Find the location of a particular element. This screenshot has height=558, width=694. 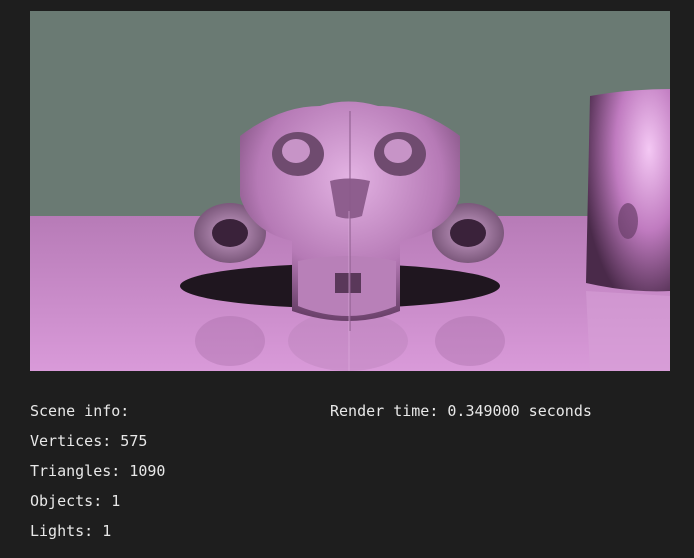

scene-info-label: Scene info: is located at coordinates (80, 411).